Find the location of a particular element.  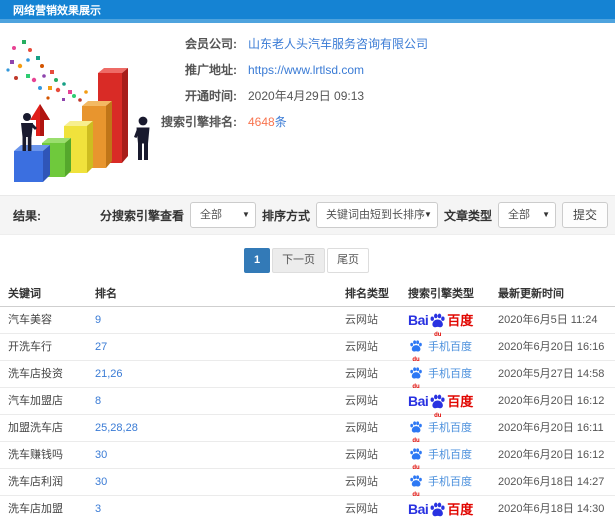

bar-blue is located at coordinates (32, 163).